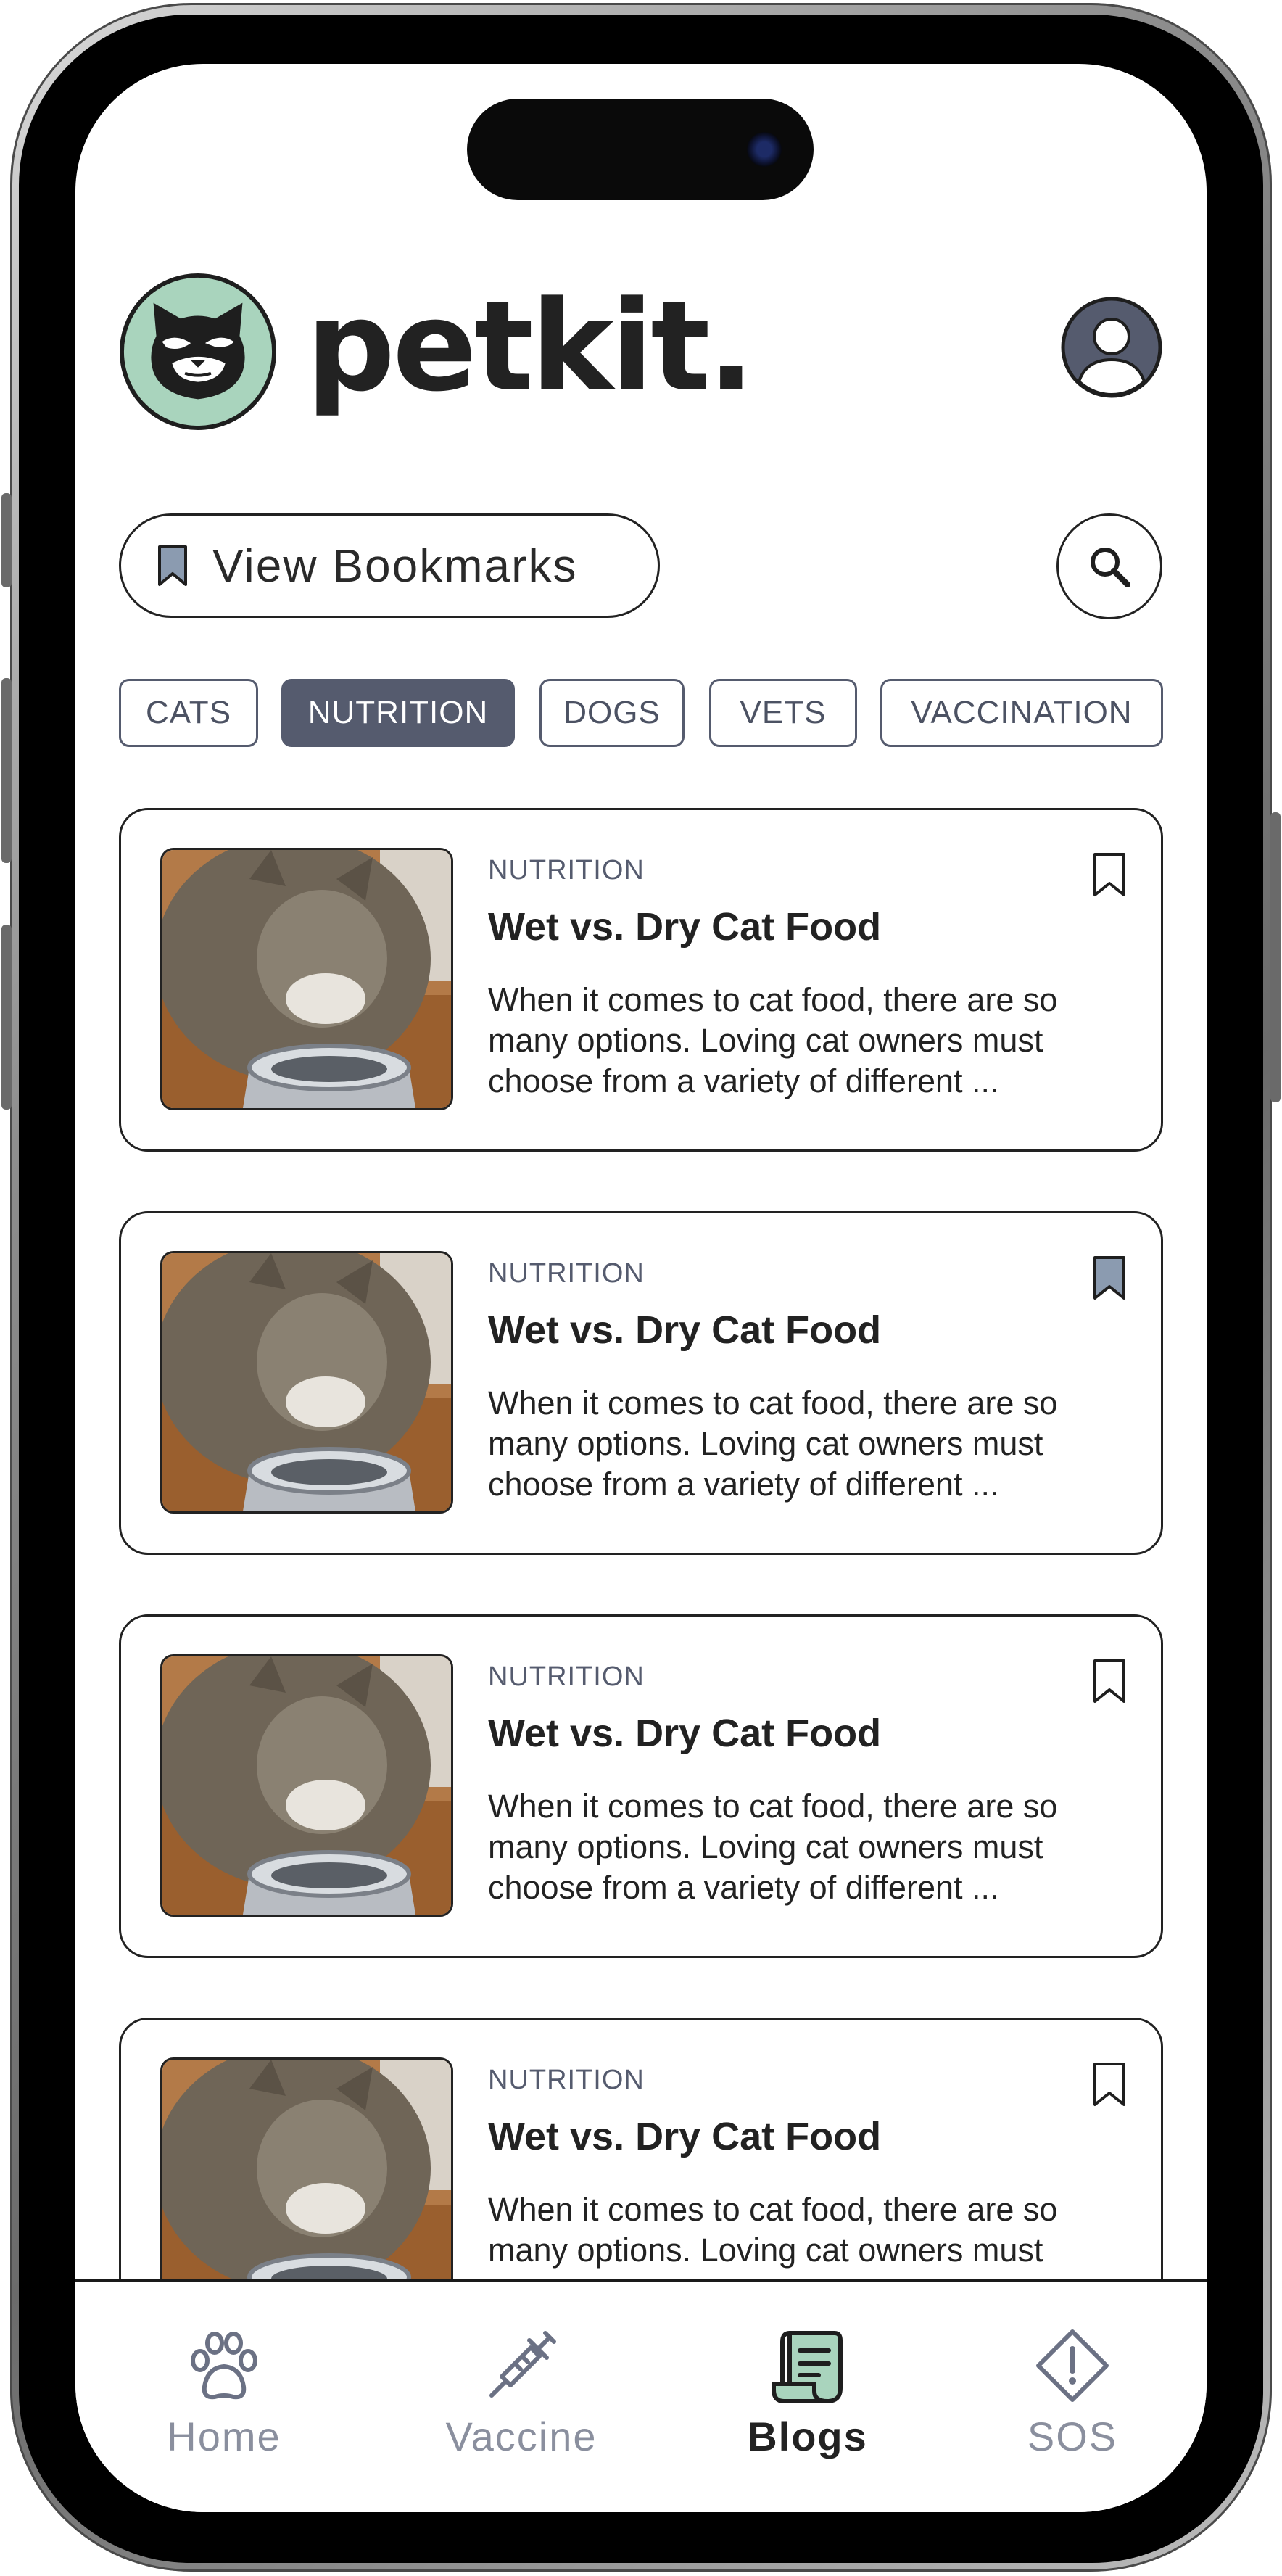 This screenshot has width=1282, height=2576. I want to click on nav-label: SOS, so click(1072, 2436).